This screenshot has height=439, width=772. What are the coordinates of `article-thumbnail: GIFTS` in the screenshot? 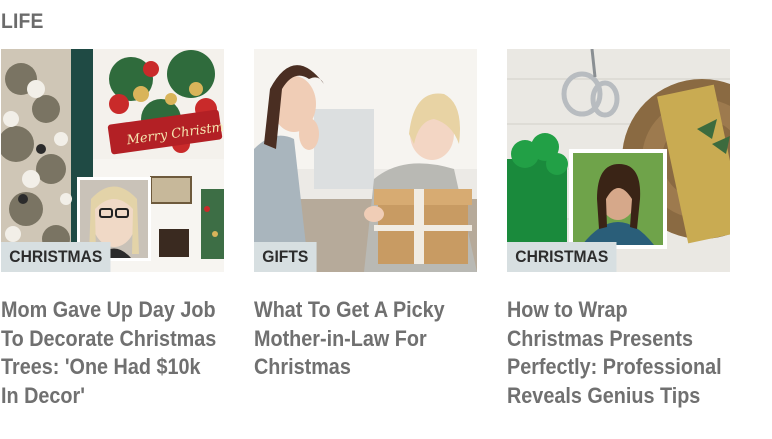 It's located at (365, 160).